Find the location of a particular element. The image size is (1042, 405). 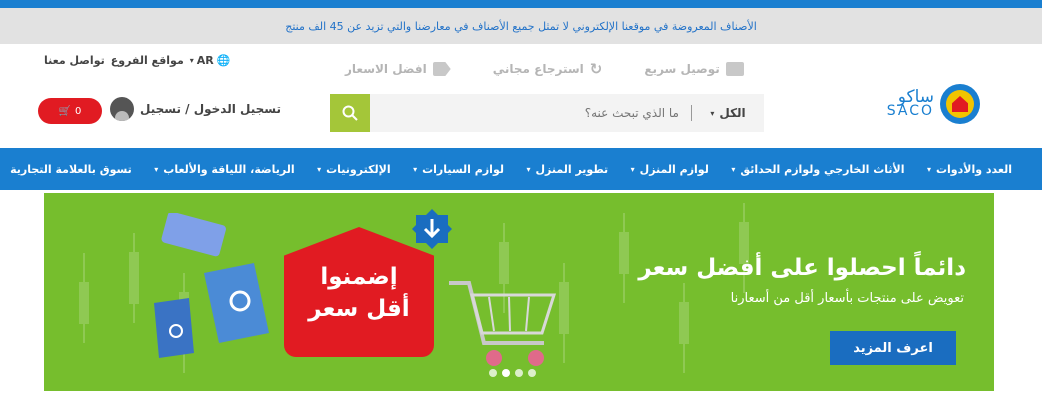

search-icon is located at coordinates (350, 113).